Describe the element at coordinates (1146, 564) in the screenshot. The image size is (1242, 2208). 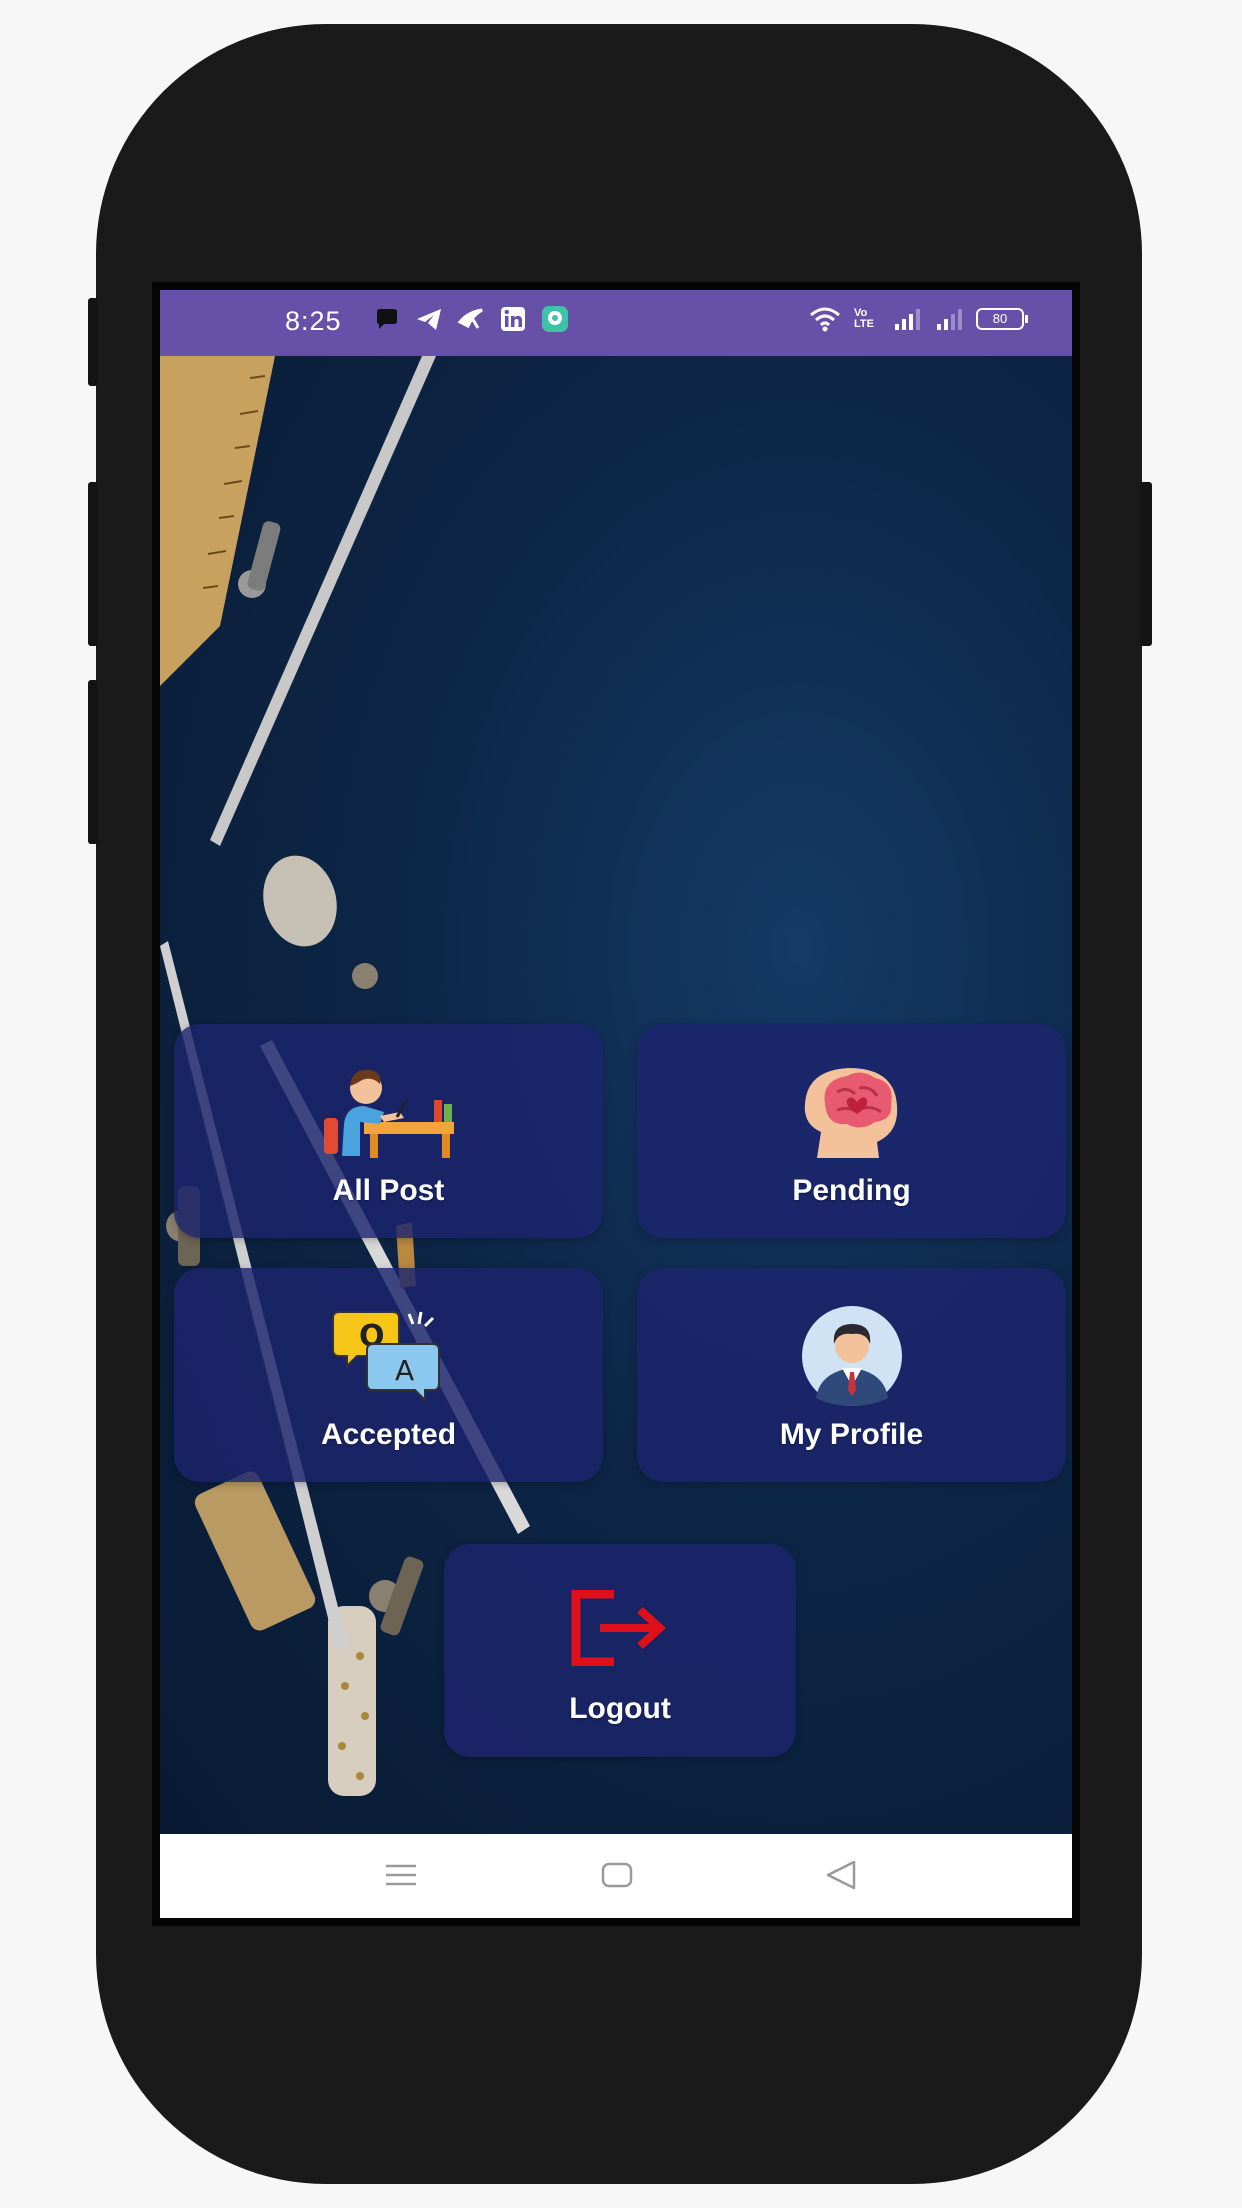
I see `phone-power-button` at that location.